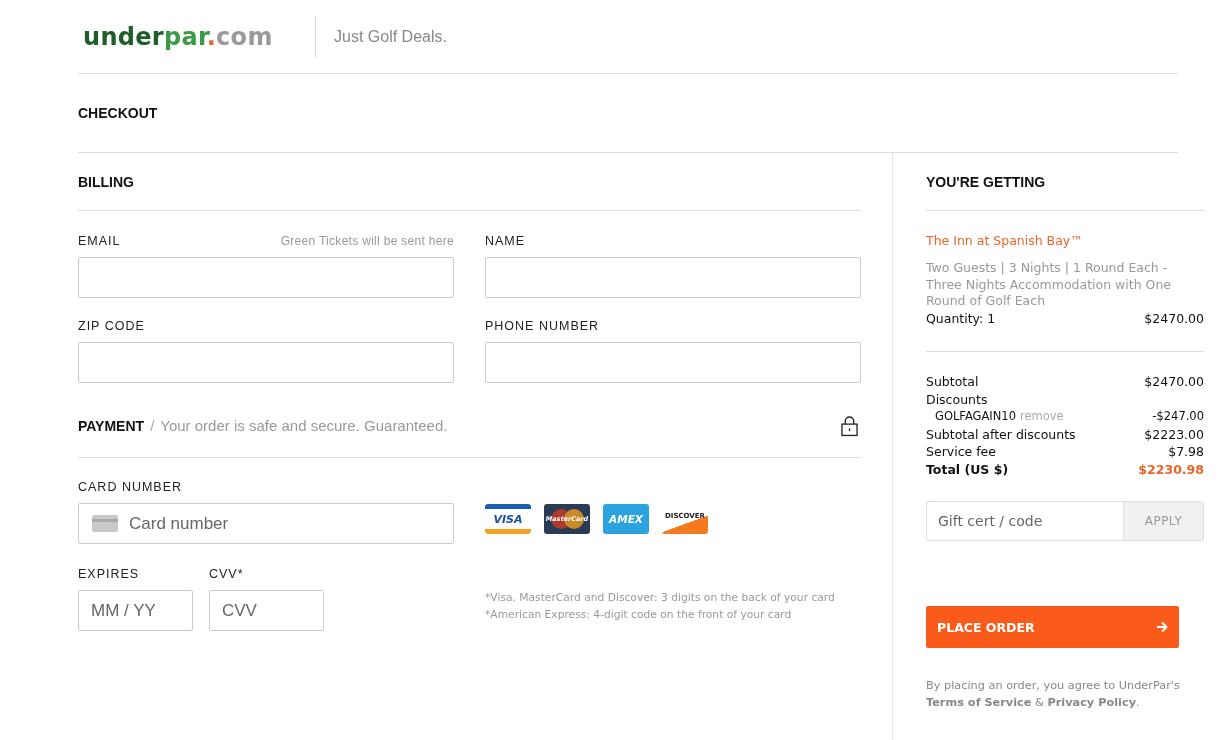  I want to click on privacy-link: Privacy Policy, so click(1091, 702).